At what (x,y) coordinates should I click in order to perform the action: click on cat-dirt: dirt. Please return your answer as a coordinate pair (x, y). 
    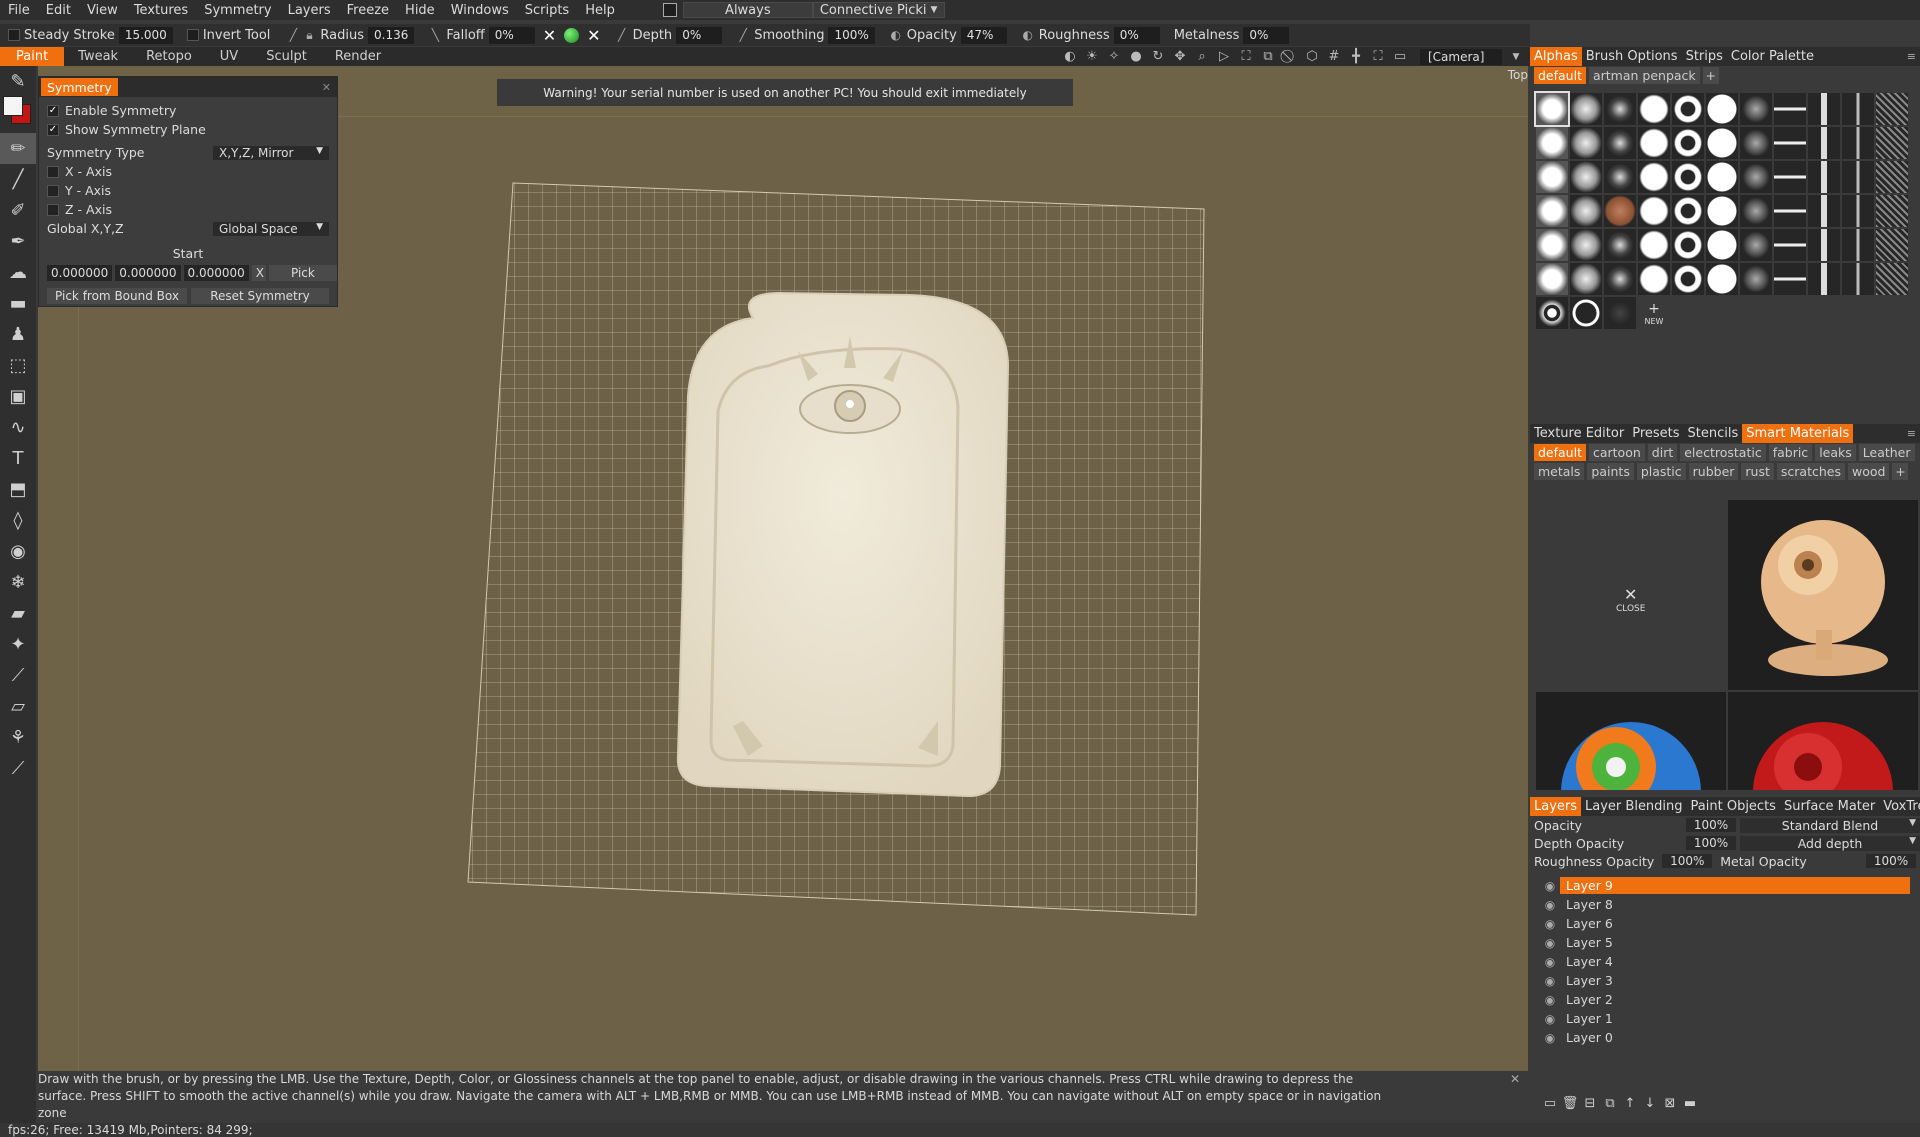
    Looking at the image, I should click on (1662, 452).